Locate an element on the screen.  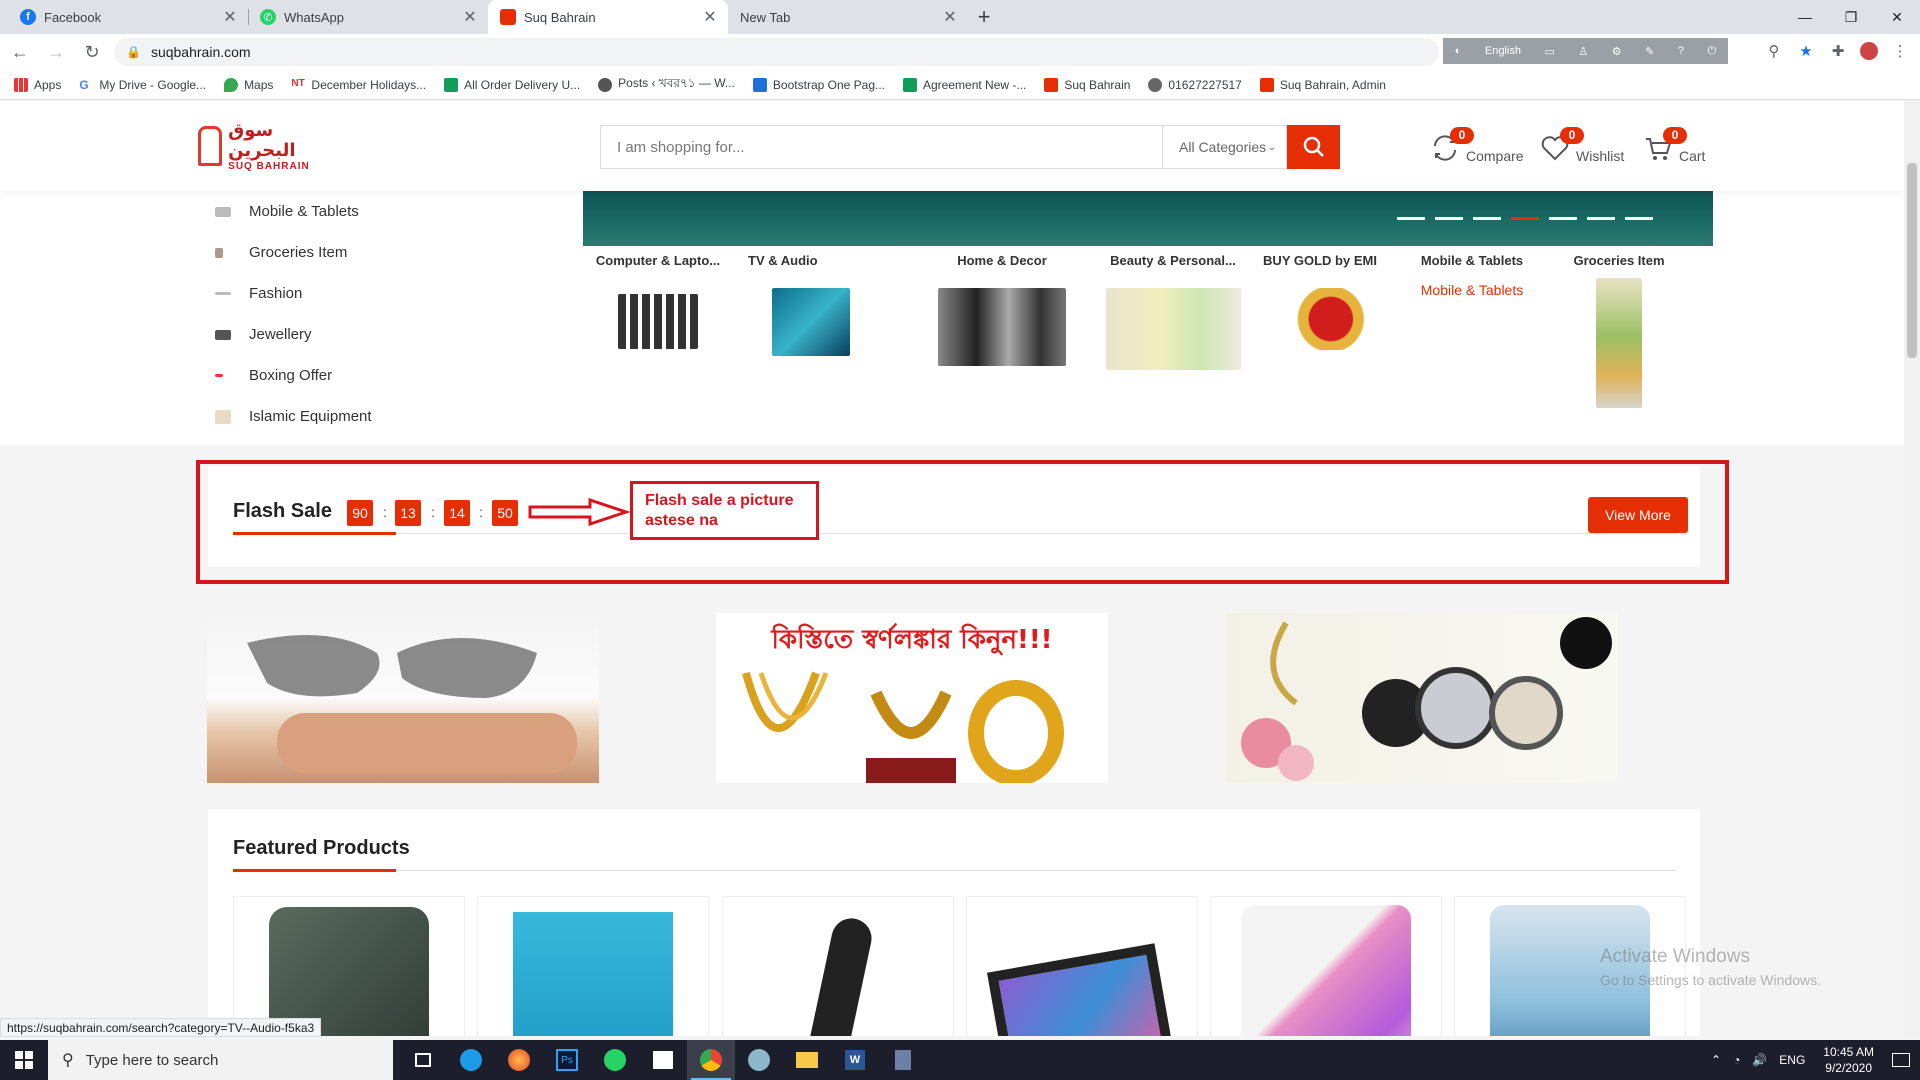
address-bar: 🔒 suqbahrain.com is located at coordinates (776, 52).